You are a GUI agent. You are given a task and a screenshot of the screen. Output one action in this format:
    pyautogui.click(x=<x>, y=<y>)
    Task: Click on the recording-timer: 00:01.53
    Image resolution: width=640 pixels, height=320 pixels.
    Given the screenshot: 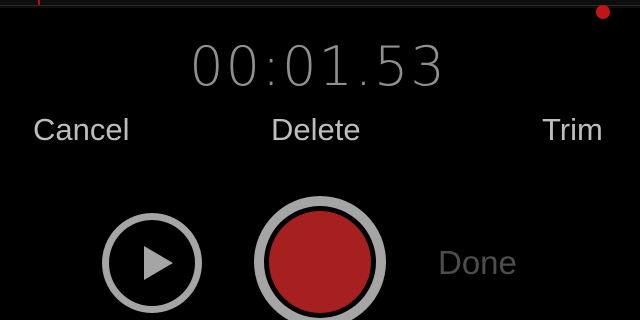 What is the action you would take?
    pyautogui.click(x=318, y=66)
    